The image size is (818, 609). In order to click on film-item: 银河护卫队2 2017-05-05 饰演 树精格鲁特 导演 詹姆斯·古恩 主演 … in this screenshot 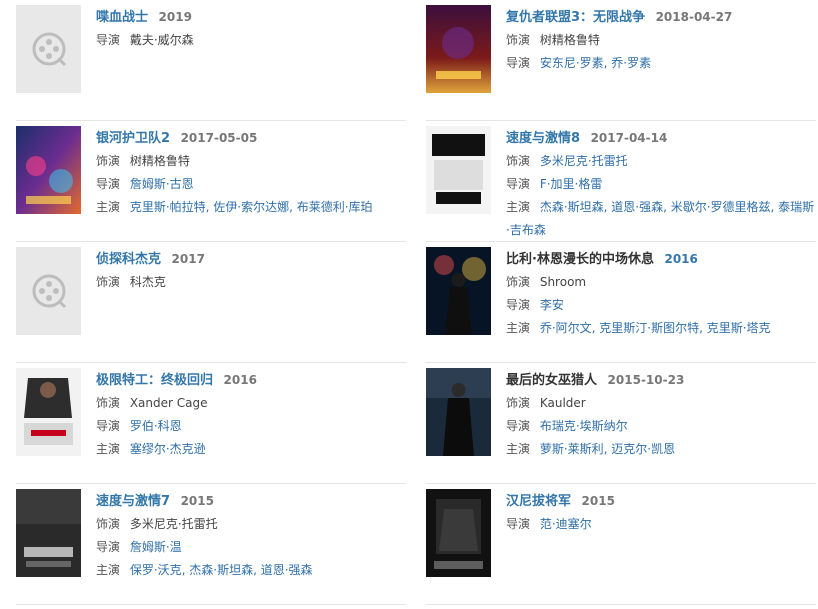, I will do `click(211, 181)`.